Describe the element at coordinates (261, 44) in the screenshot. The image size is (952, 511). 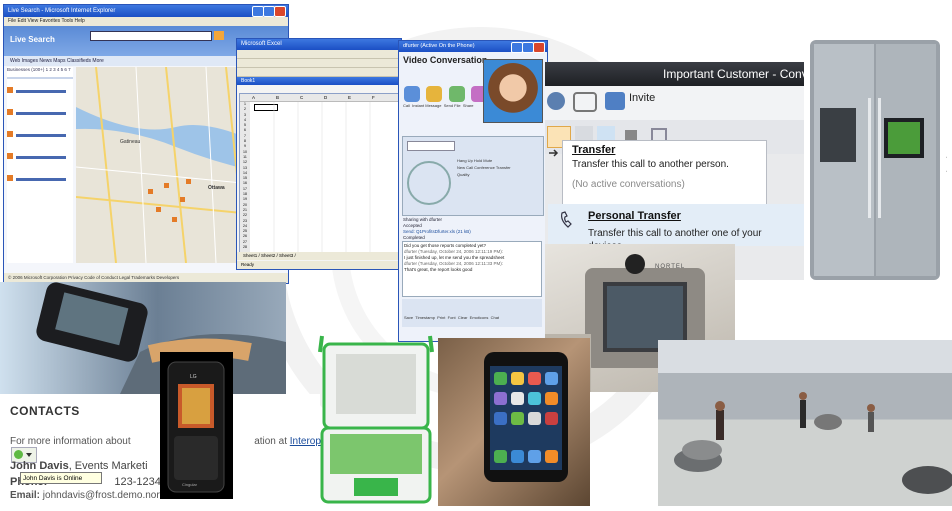
I see `excel-title: Microsoft Excel` at that location.